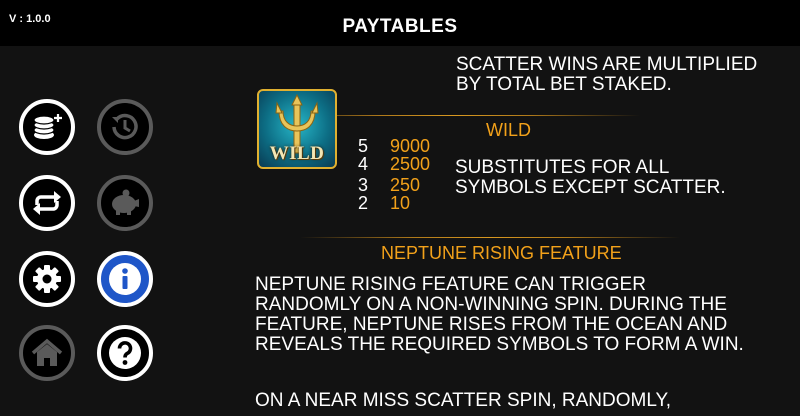  What do you see at coordinates (400, 203) in the screenshot?
I see `pay-amount: 10` at bounding box center [400, 203].